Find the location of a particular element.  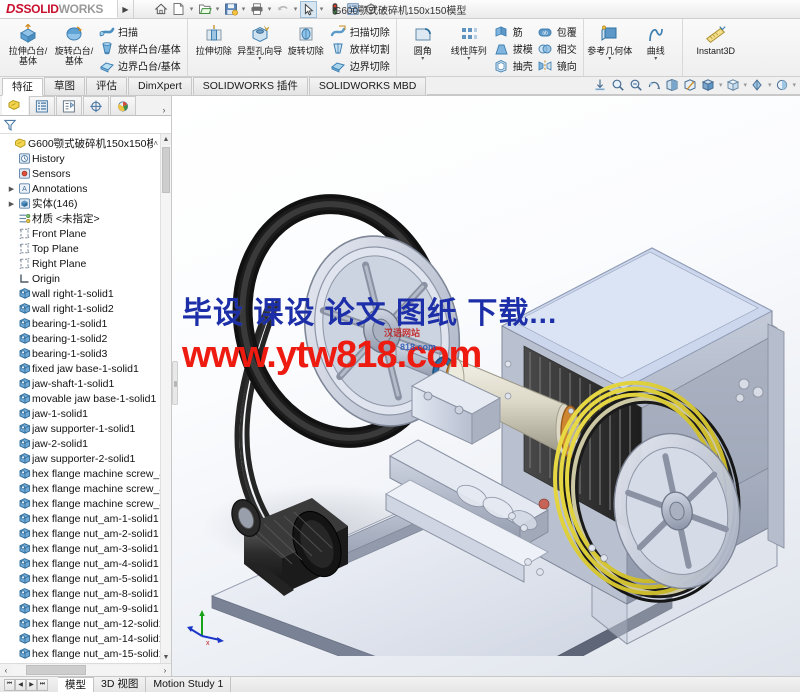

feature-tree-item: hex flange nut_am-12-solid1 is located at coordinates (85, 623).